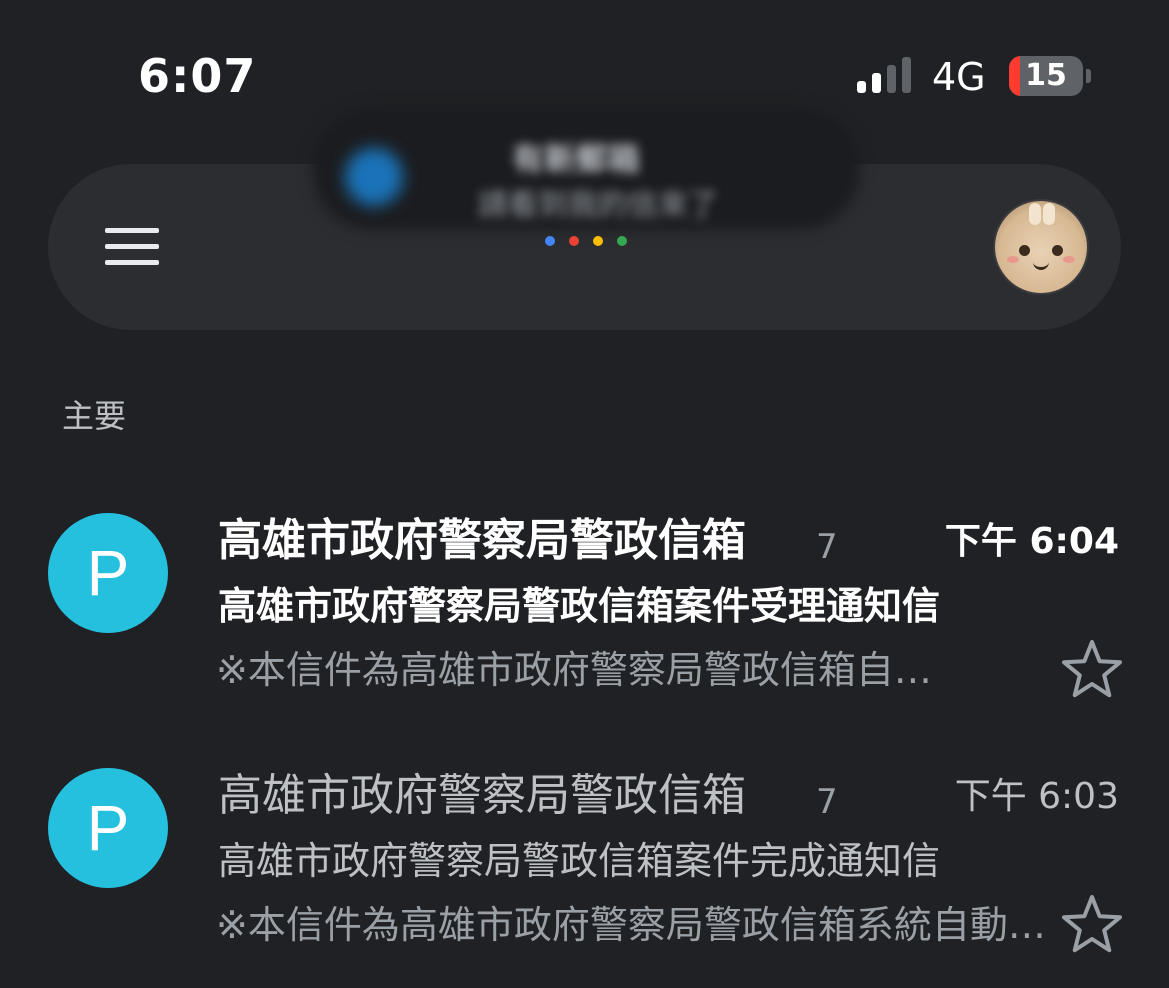 The height and width of the screenshot is (988, 1169). I want to click on account-avatar, so click(1041, 247).